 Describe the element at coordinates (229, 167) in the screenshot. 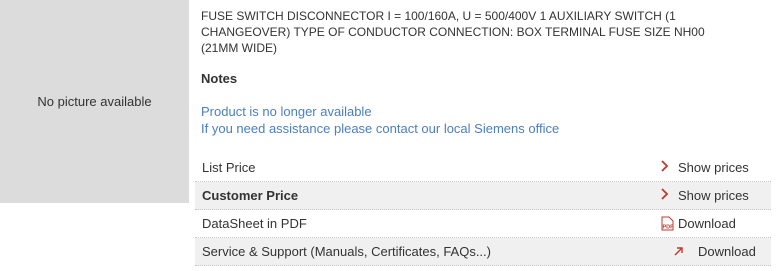

I see `row-label: List Price` at that location.